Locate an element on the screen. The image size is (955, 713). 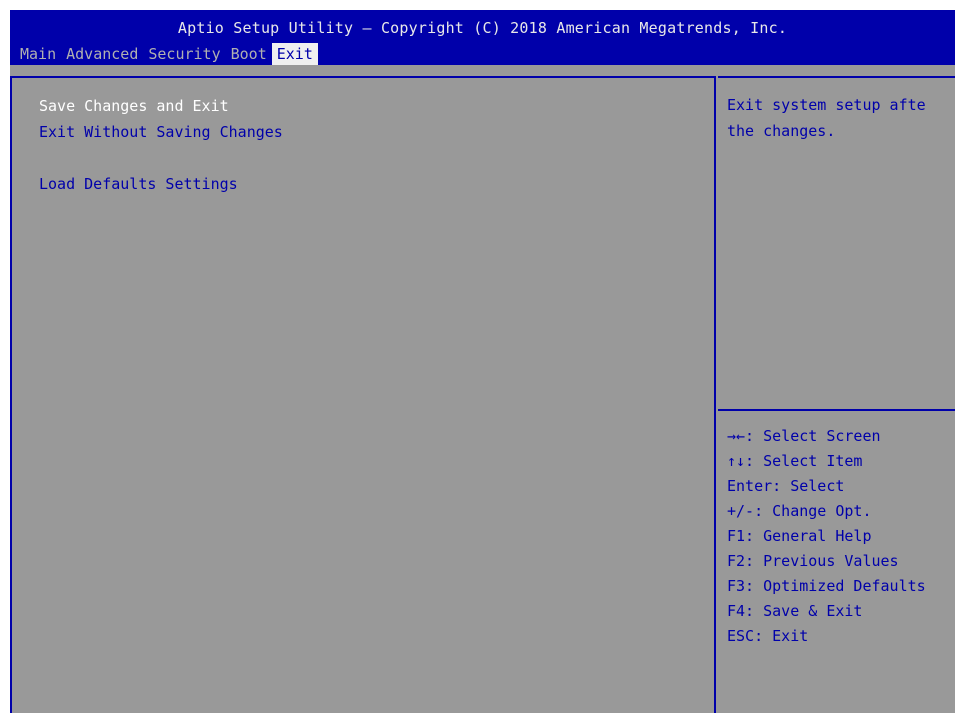
tab-main: Main is located at coordinates (38, 54).